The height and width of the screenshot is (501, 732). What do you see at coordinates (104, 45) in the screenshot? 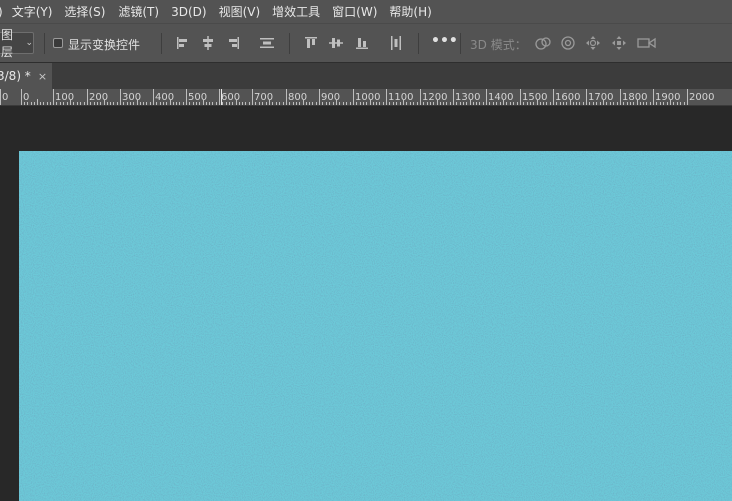
I see `show-transform-label: 显示变换控件` at bounding box center [104, 45].